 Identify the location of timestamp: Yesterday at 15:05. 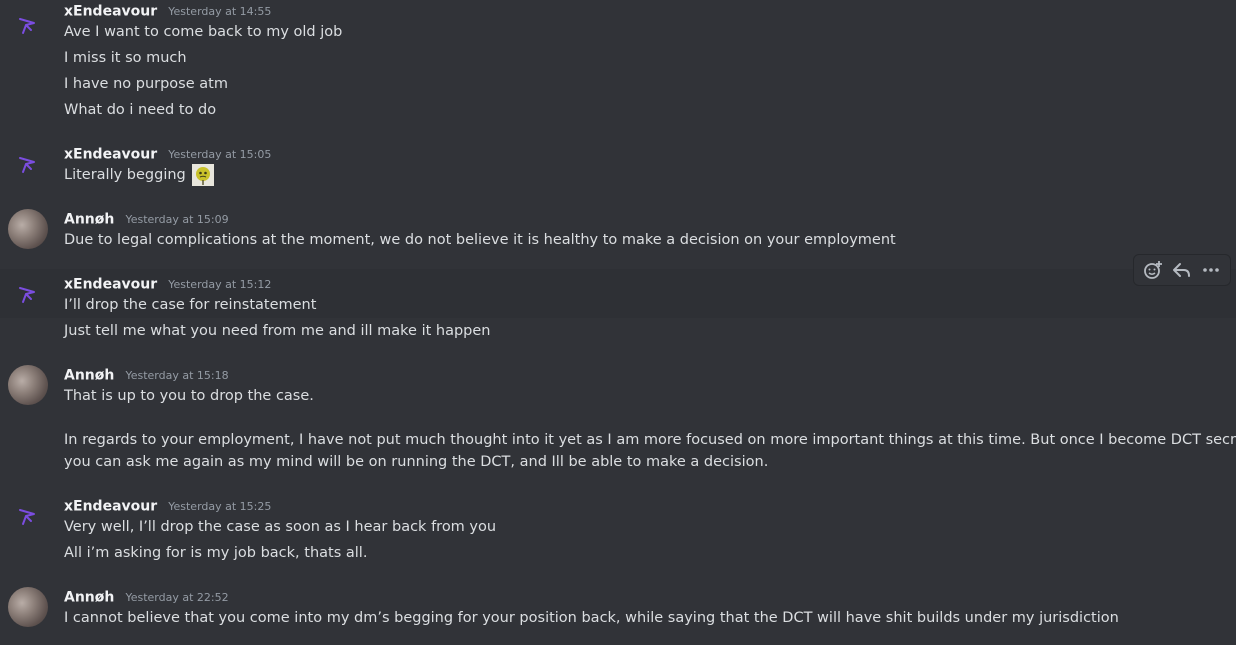
(219, 154).